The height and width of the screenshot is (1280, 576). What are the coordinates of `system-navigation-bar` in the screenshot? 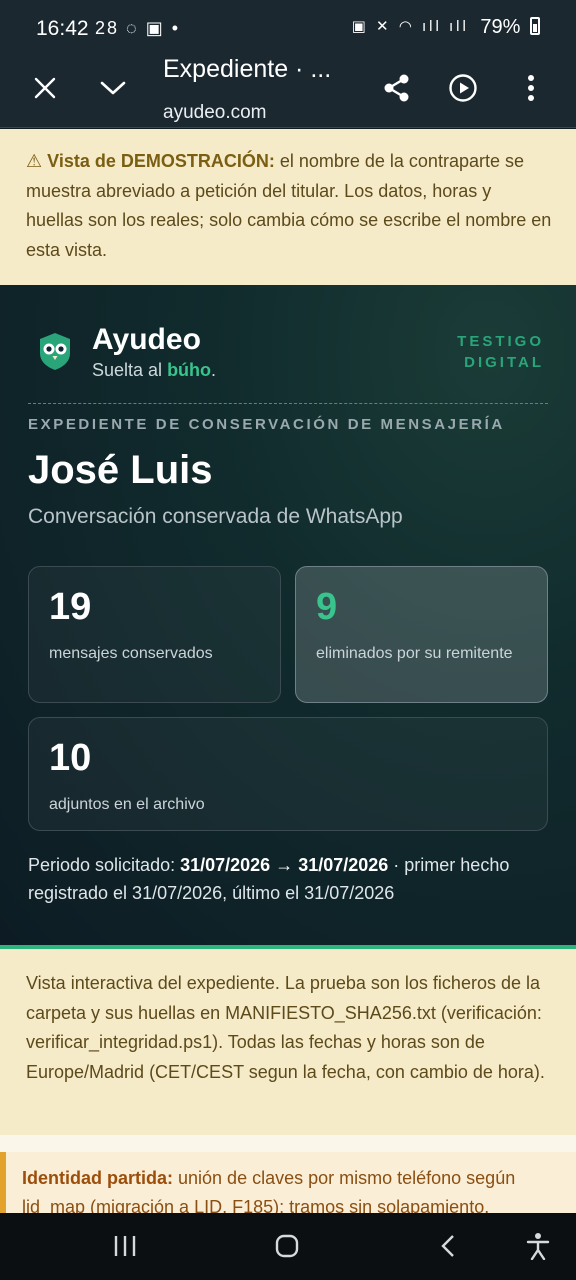 It's located at (288, 1246).